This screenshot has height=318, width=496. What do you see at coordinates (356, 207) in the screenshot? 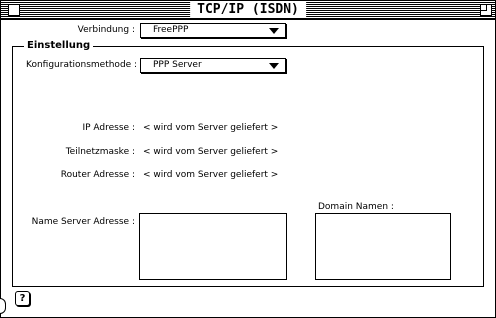
I see `domain-names-label: Domain Namen :` at bounding box center [356, 207].